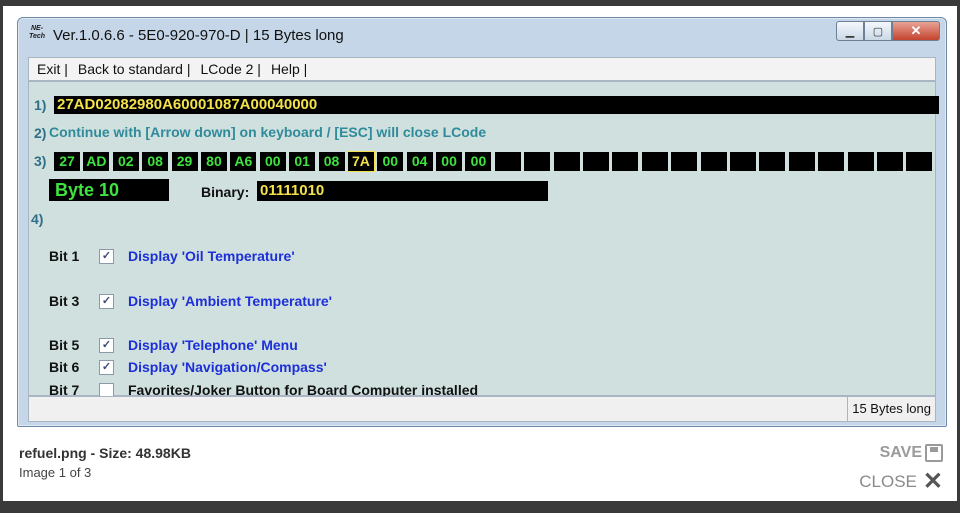 Image resolution: width=960 pixels, height=513 pixels. I want to click on menu-exit: Exit |, so click(52, 69).